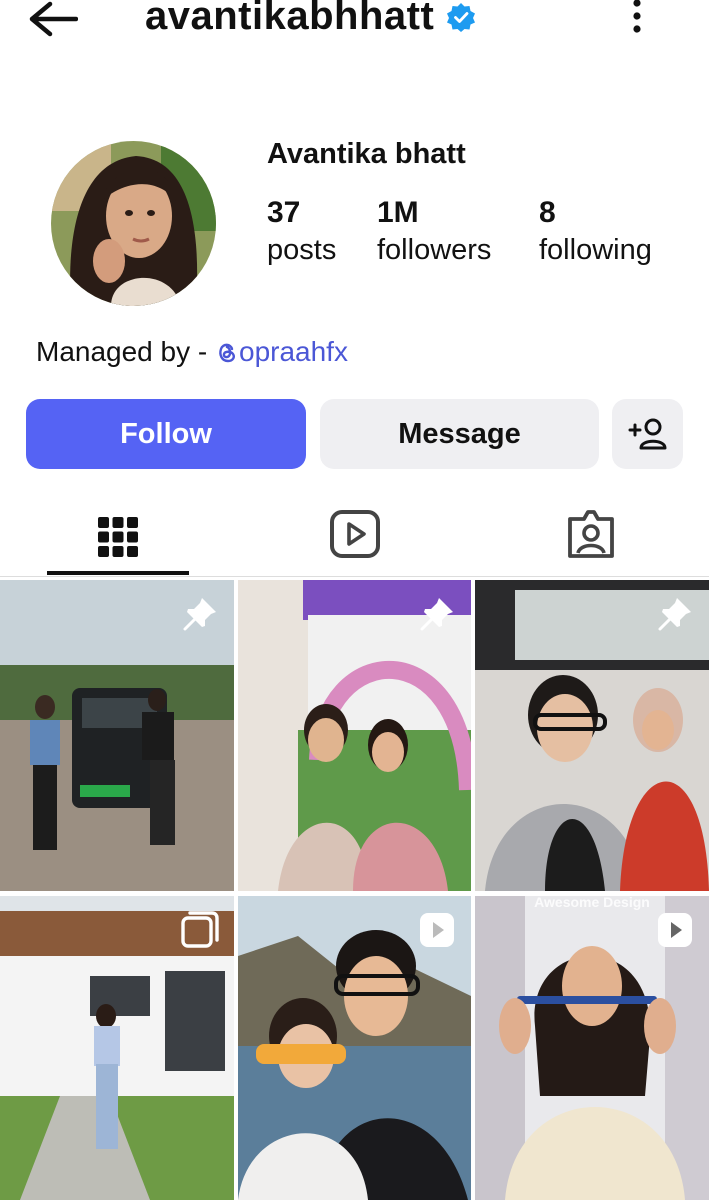  Describe the element at coordinates (200, 929) in the screenshot. I see `carousel-icon` at that location.